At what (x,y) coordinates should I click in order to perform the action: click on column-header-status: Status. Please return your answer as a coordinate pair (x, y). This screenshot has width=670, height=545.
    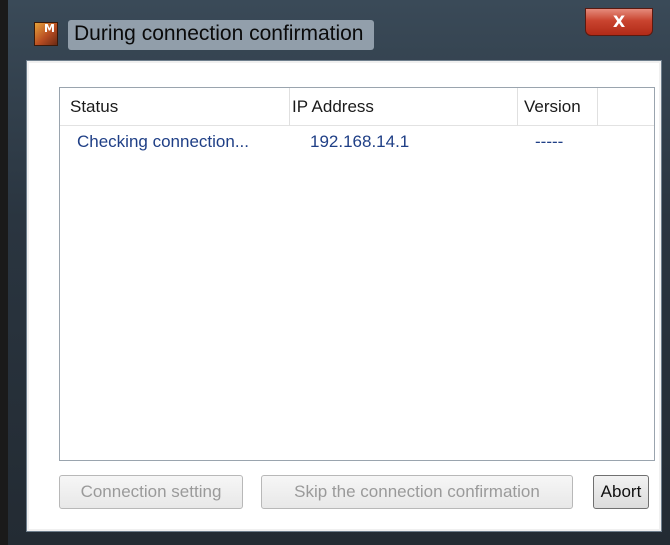
    Looking at the image, I should click on (175, 107).